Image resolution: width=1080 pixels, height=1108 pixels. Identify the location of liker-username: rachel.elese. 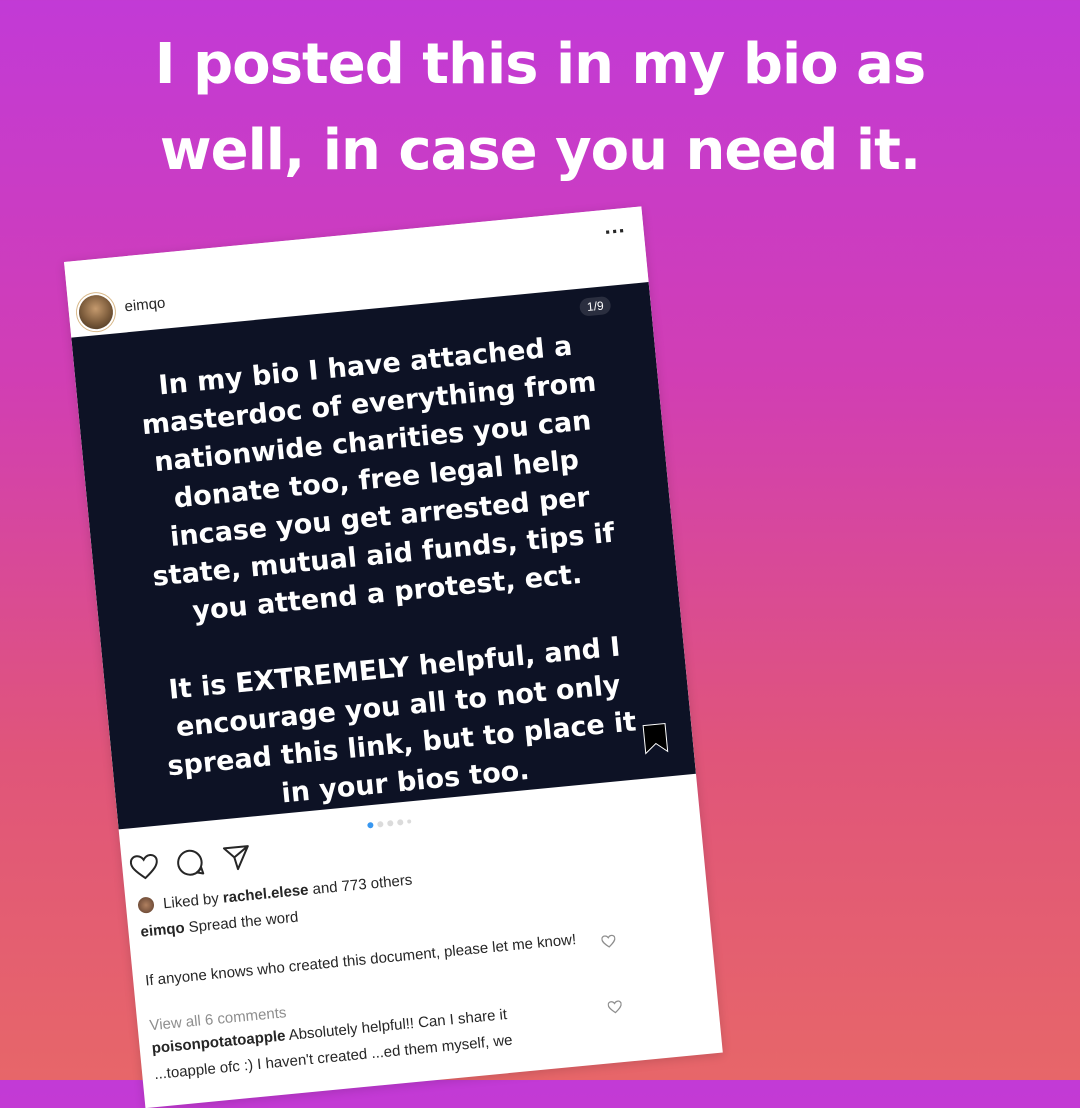
(265, 894).